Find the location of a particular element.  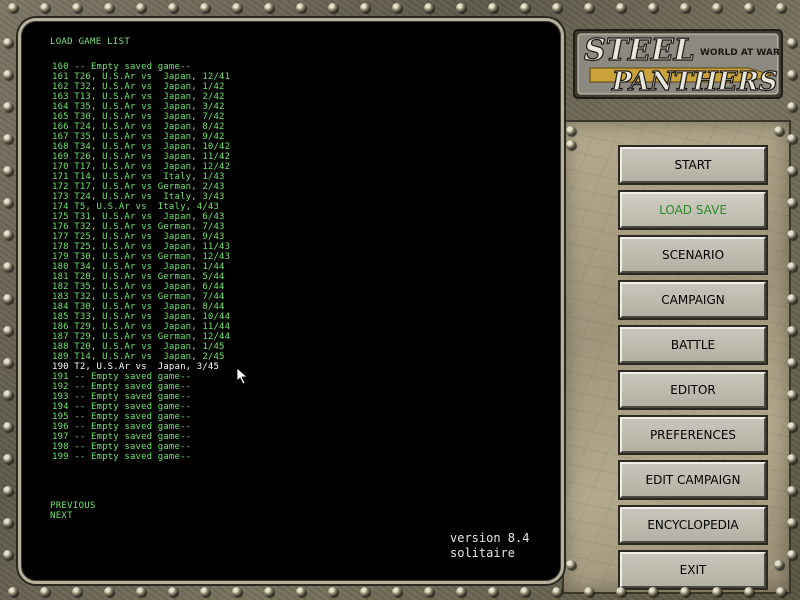

saved-game-item: 178 T25, U.S.Ar vs Japan, 11/43 is located at coordinates (141, 247).